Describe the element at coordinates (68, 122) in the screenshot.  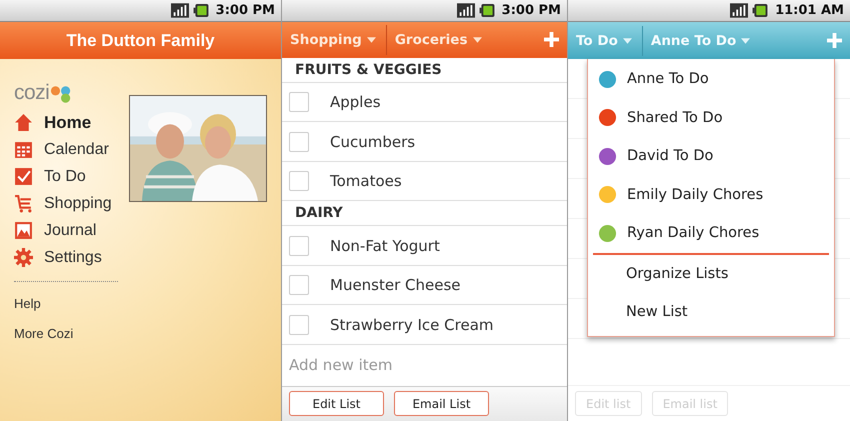
I see `nav-item: Home` at that location.